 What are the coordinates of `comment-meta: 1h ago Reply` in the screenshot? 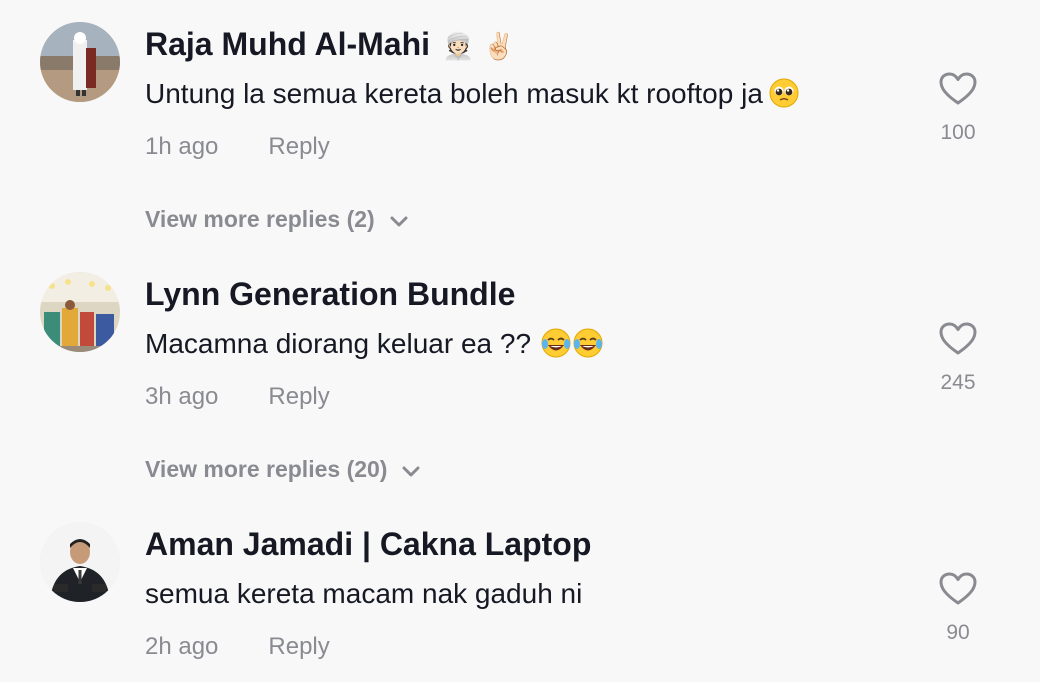 It's located at (237, 147).